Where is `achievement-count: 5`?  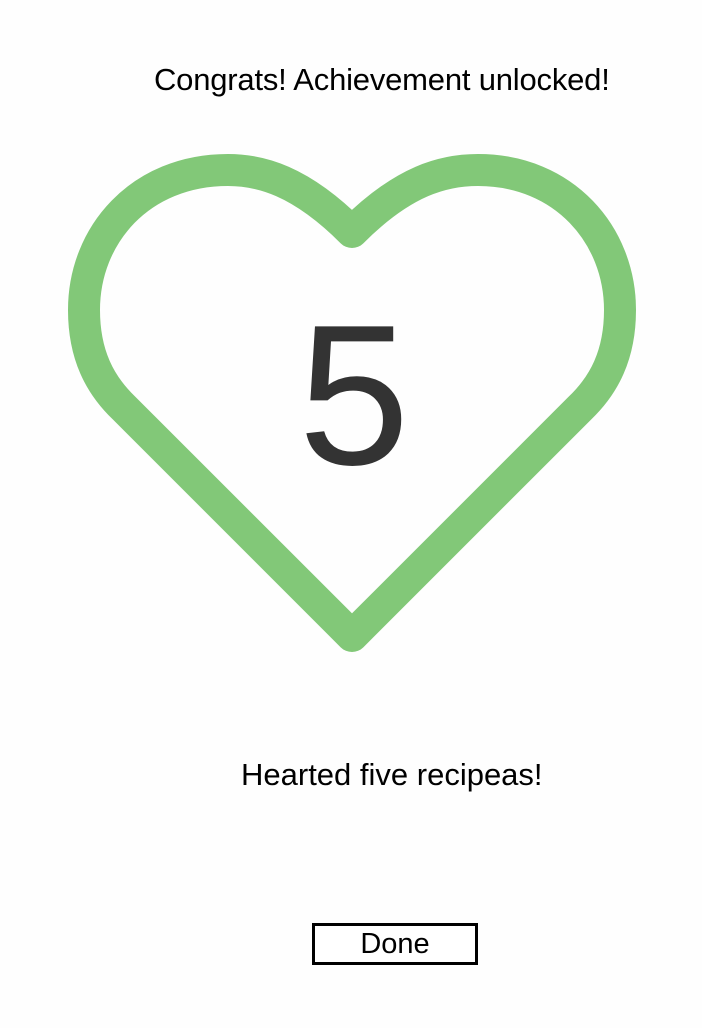
achievement-count: 5 is located at coordinates (354, 395).